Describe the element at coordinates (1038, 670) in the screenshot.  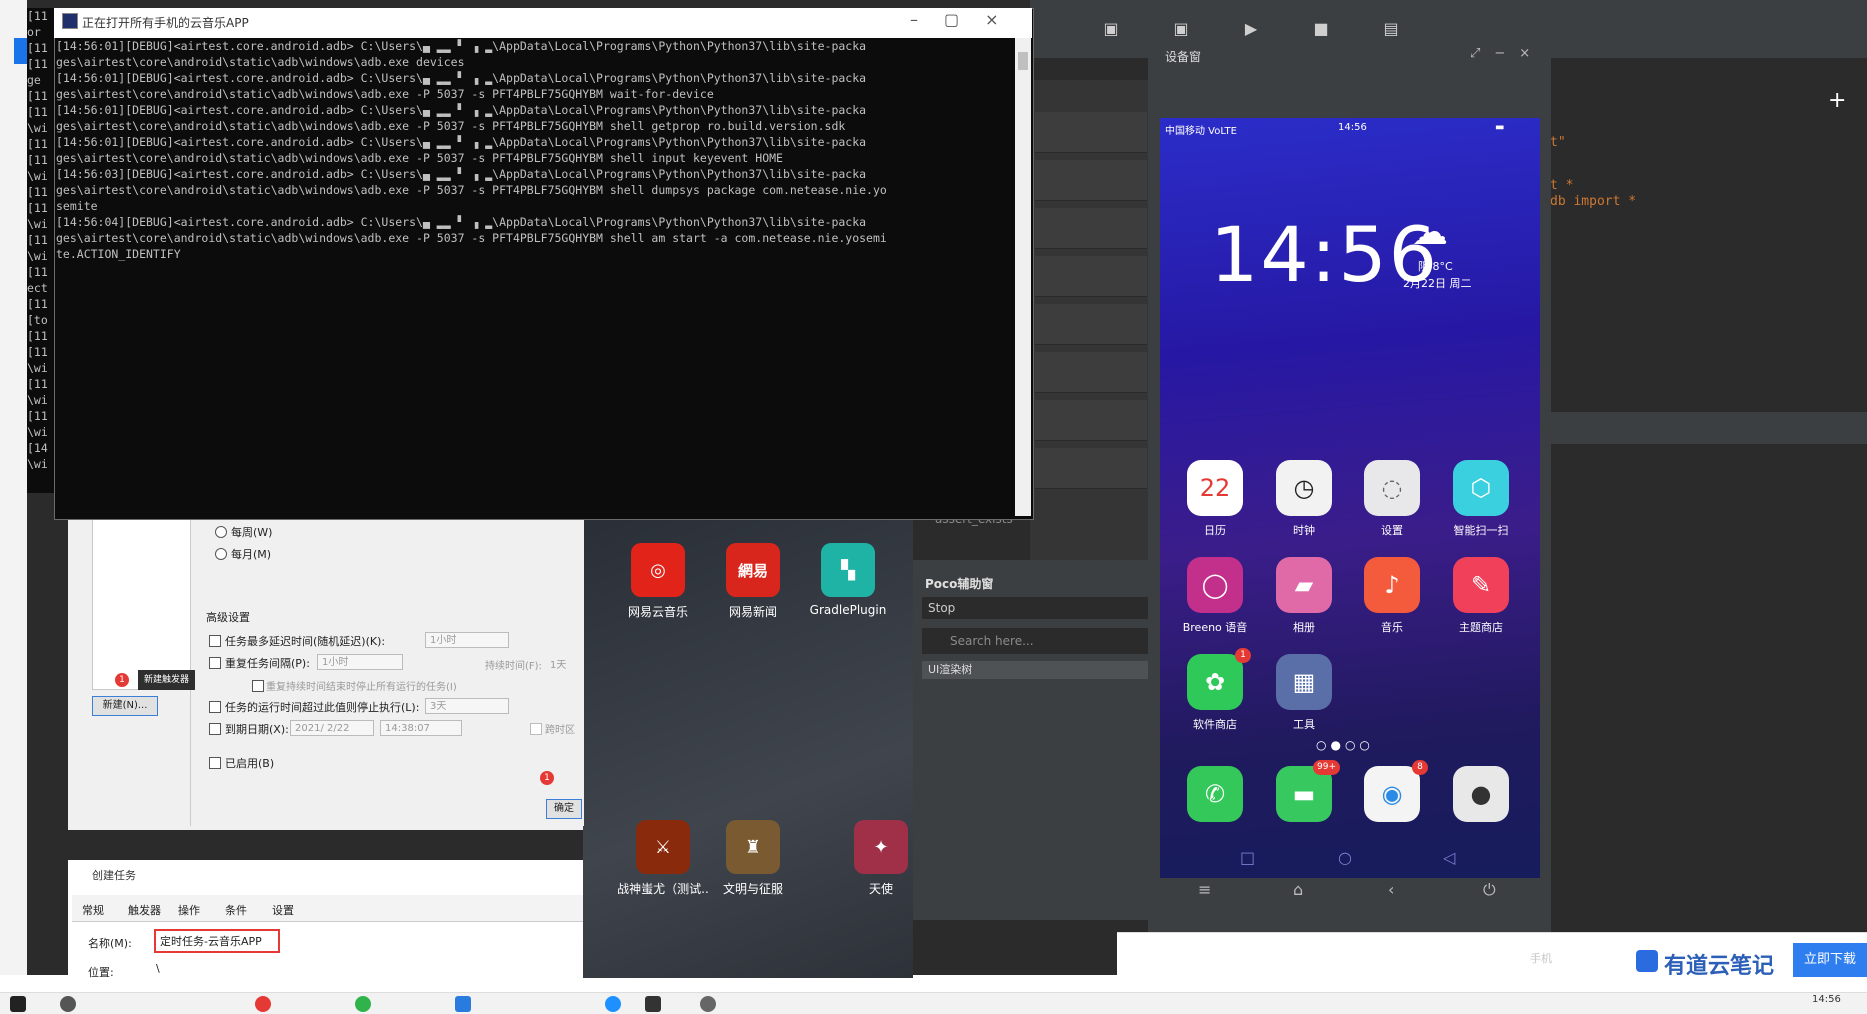
I see `ui-tree-item: UI渲染树` at that location.